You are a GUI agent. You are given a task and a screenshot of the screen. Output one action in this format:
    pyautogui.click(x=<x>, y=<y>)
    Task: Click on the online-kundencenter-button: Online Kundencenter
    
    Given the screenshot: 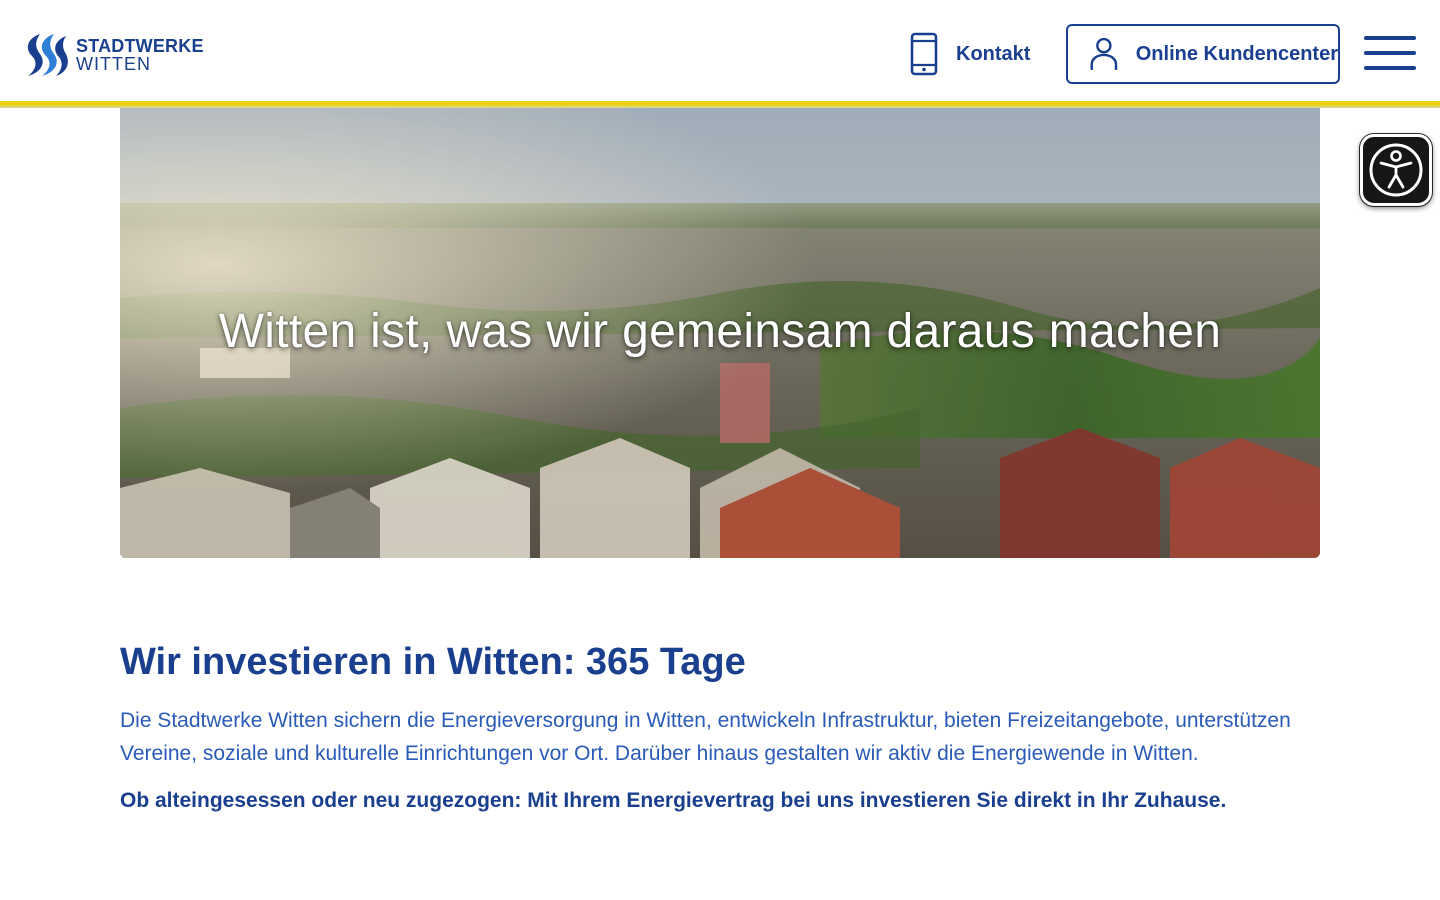 What is the action you would take?
    pyautogui.click(x=1203, y=54)
    